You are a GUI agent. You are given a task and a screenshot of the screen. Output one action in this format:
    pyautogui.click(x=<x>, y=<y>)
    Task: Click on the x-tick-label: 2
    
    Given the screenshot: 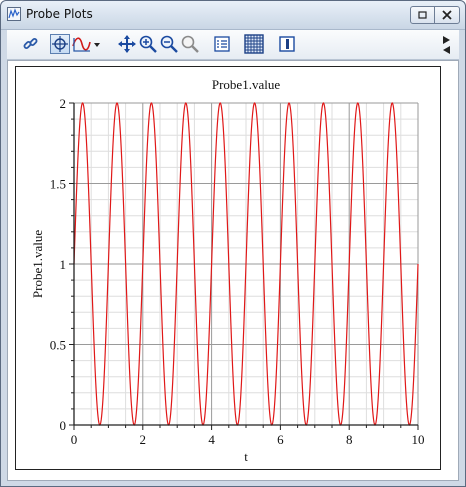 What is the action you would take?
    pyautogui.click(x=143, y=439)
    